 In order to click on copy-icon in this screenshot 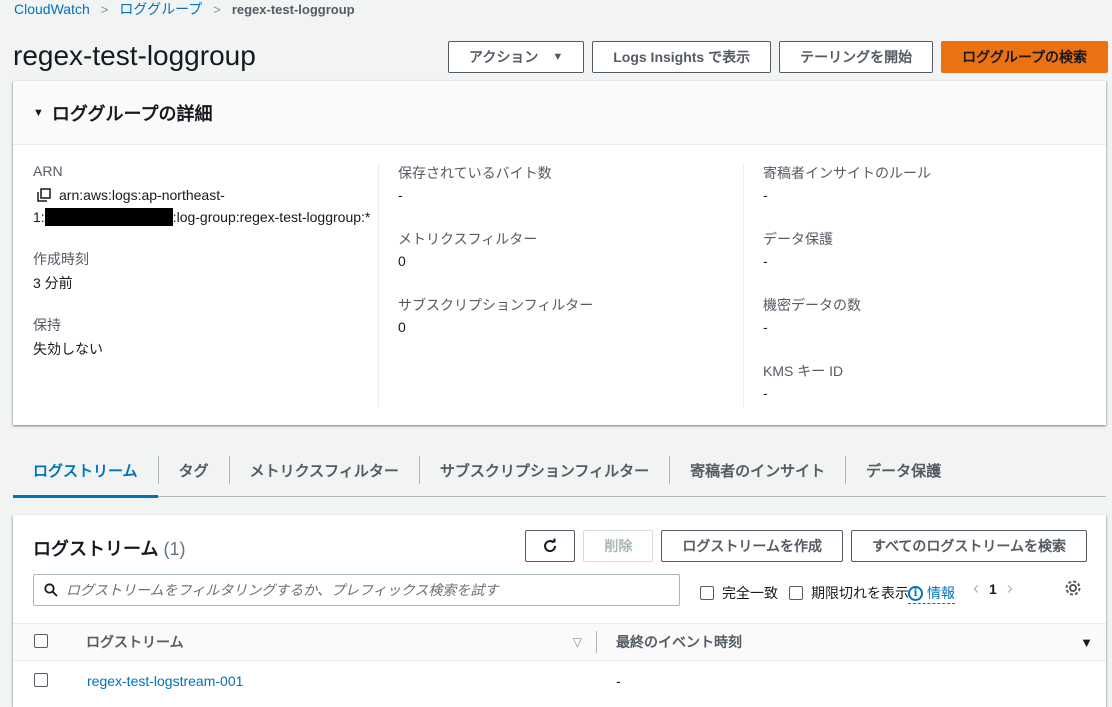, I will do `click(44, 195)`.